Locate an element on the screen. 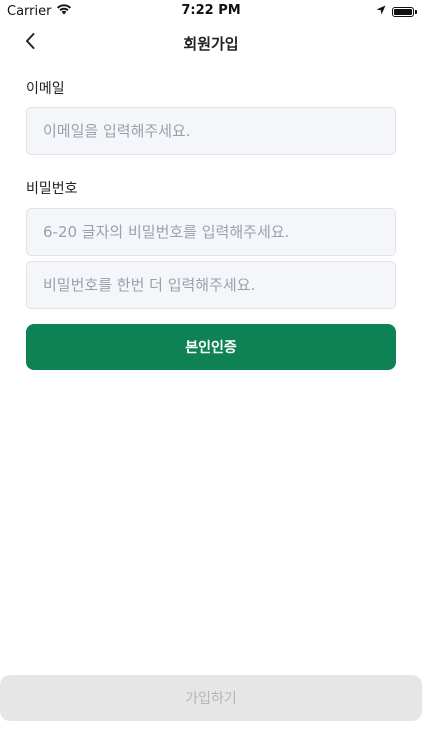 The image size is (422, 750). status-time: 7:22 PM is located at coordinates (211, 10).